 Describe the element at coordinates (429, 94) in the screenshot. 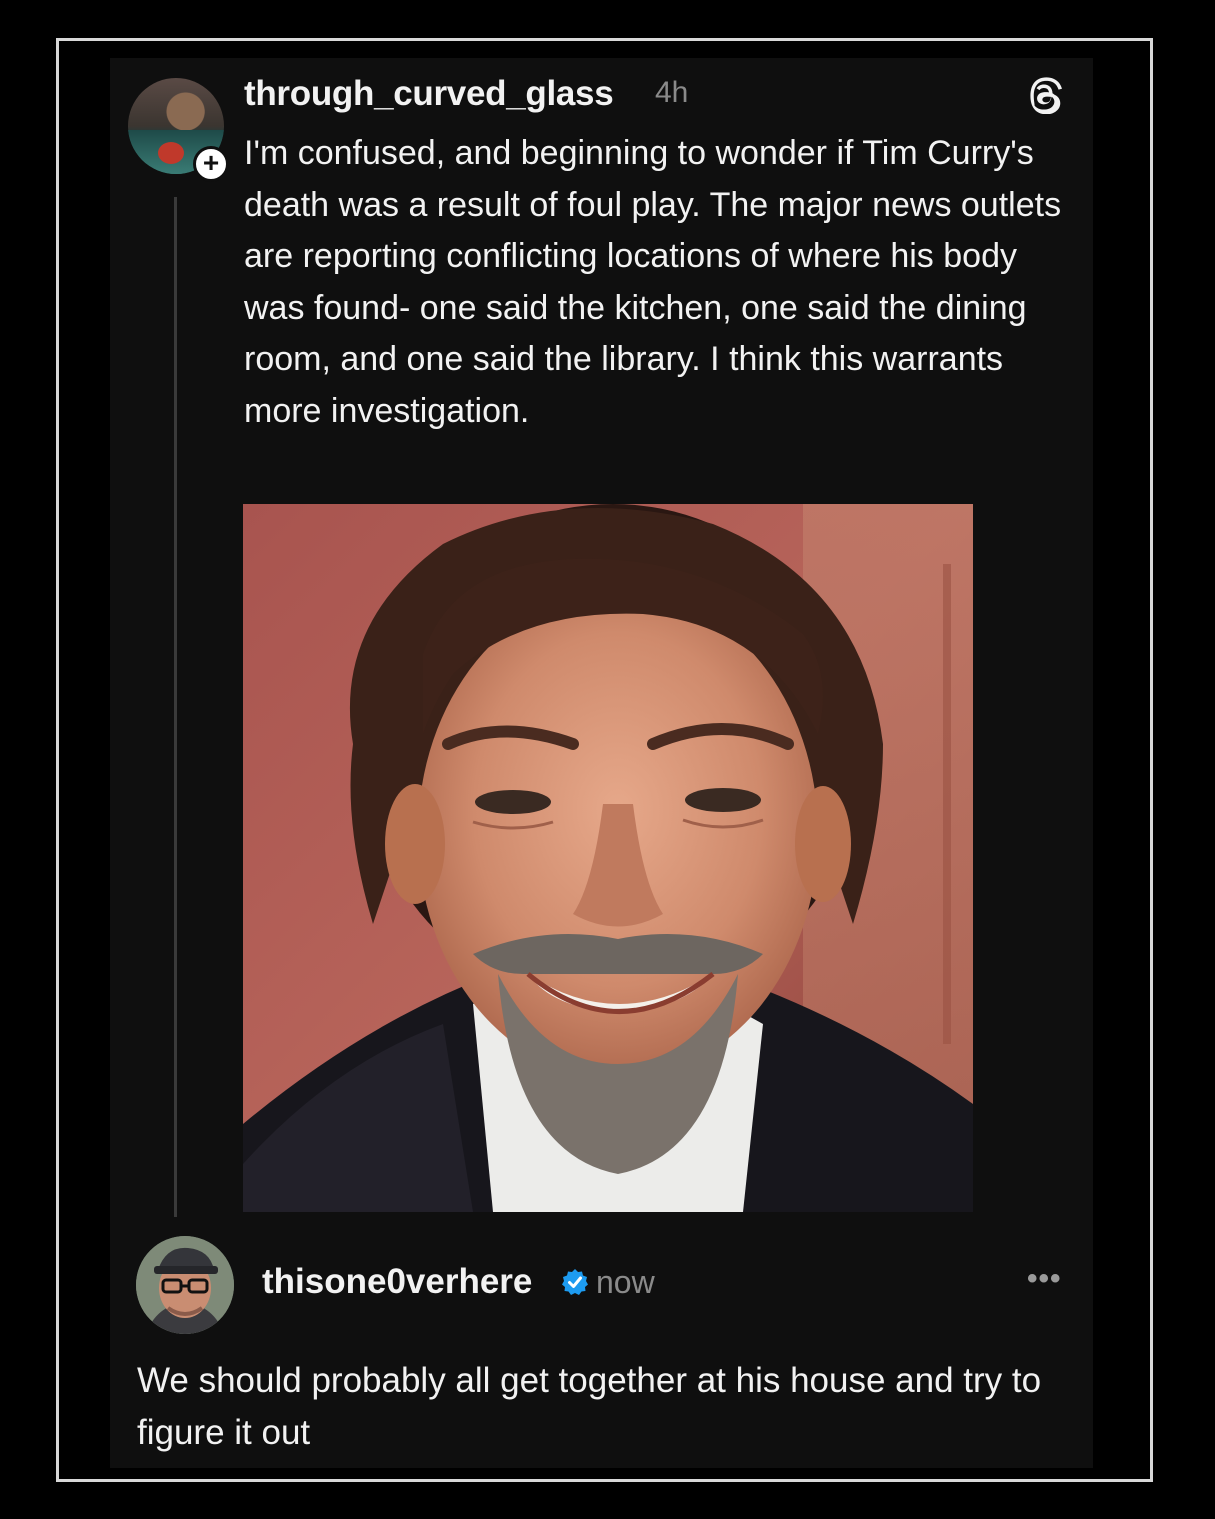

I see `post-author-username: through_curved_glass` at that location.